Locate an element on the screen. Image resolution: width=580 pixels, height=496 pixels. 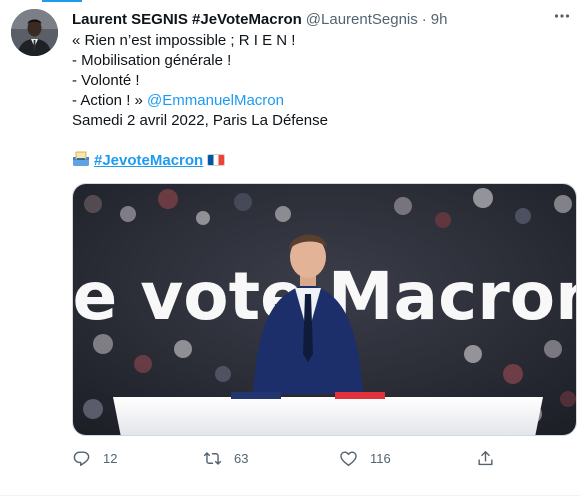
retweet-icon is located at coordinates (212, 458).